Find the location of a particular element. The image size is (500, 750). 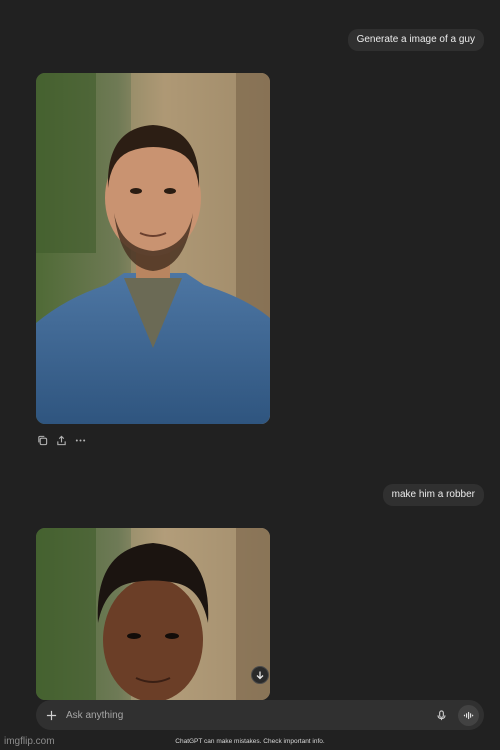

generated-image is located at coordinates (153, 614).